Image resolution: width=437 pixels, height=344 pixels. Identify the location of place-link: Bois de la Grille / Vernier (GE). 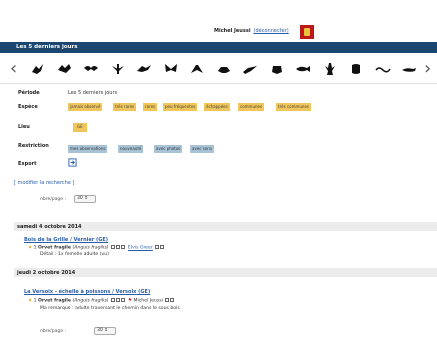
(66, 240).